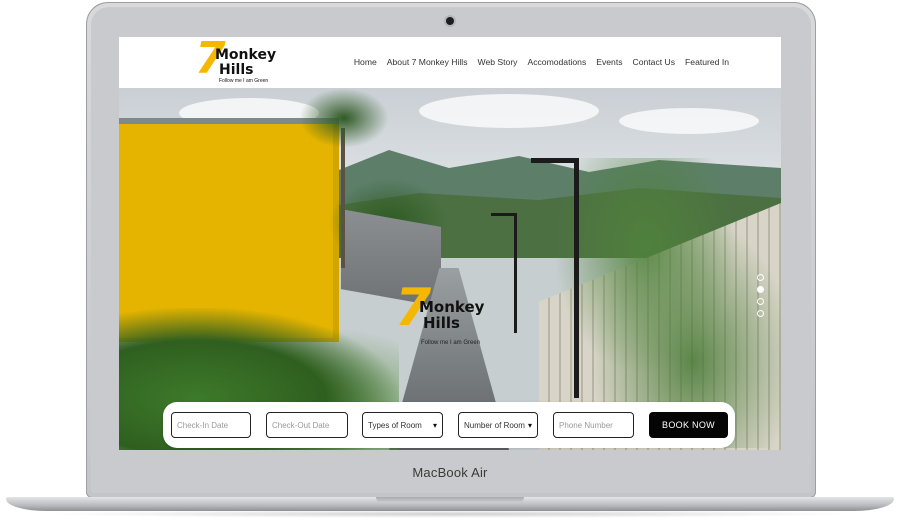 The image size is (900, 520). I want to click on nav-accomodations: Accomodations, so click(556, 62).